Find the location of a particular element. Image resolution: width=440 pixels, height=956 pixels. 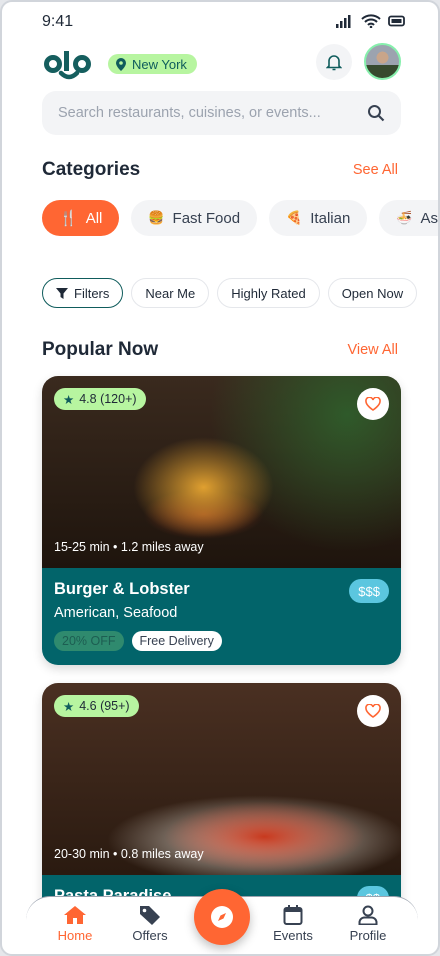

categories-title: Categories is located at coordinates (91, 169).